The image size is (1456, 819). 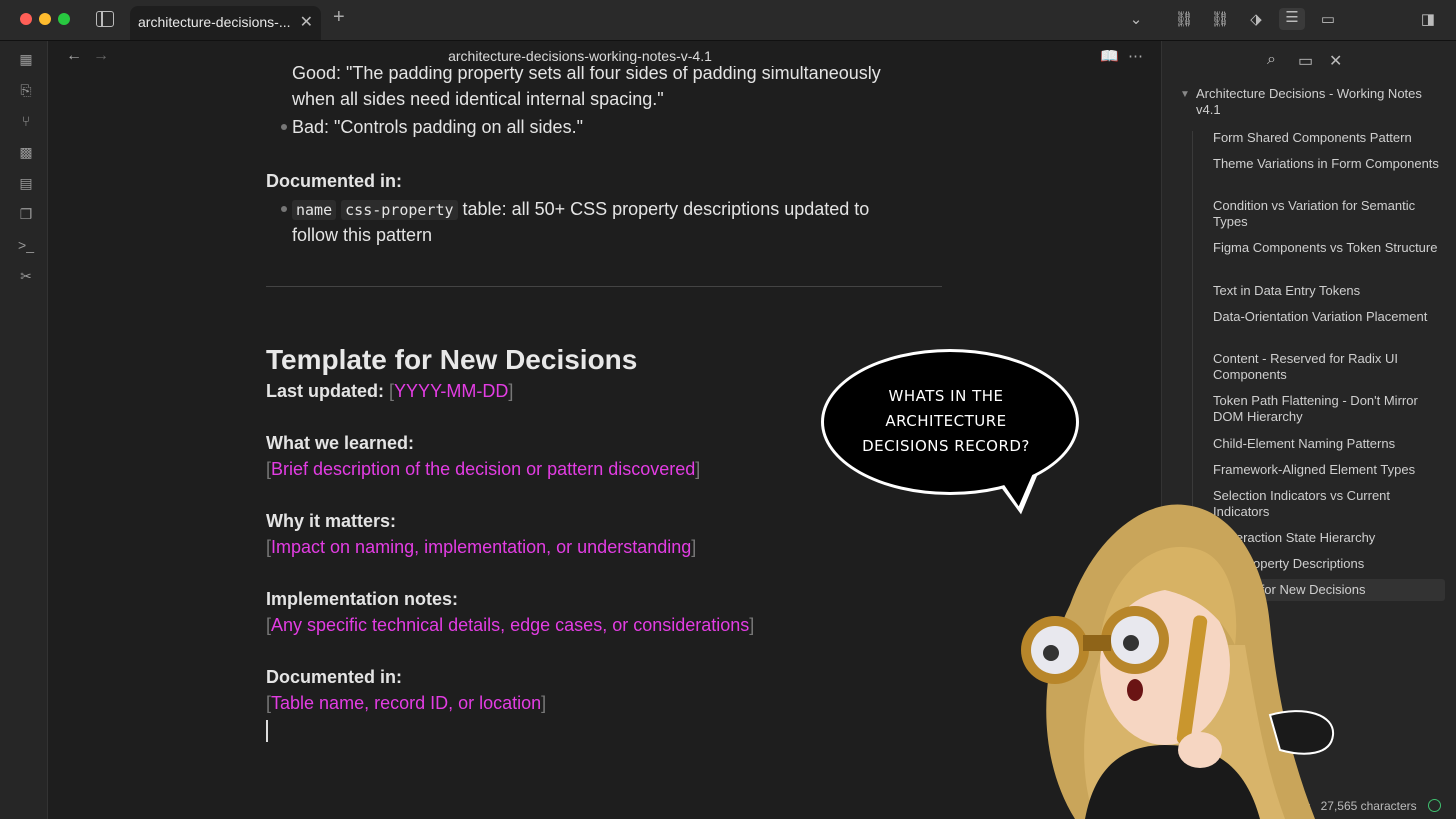 What do you see at coordinates (1256, 20) in the screenshot?
I see `tag-icon: ⬗` at bounding box center [1256, 20].